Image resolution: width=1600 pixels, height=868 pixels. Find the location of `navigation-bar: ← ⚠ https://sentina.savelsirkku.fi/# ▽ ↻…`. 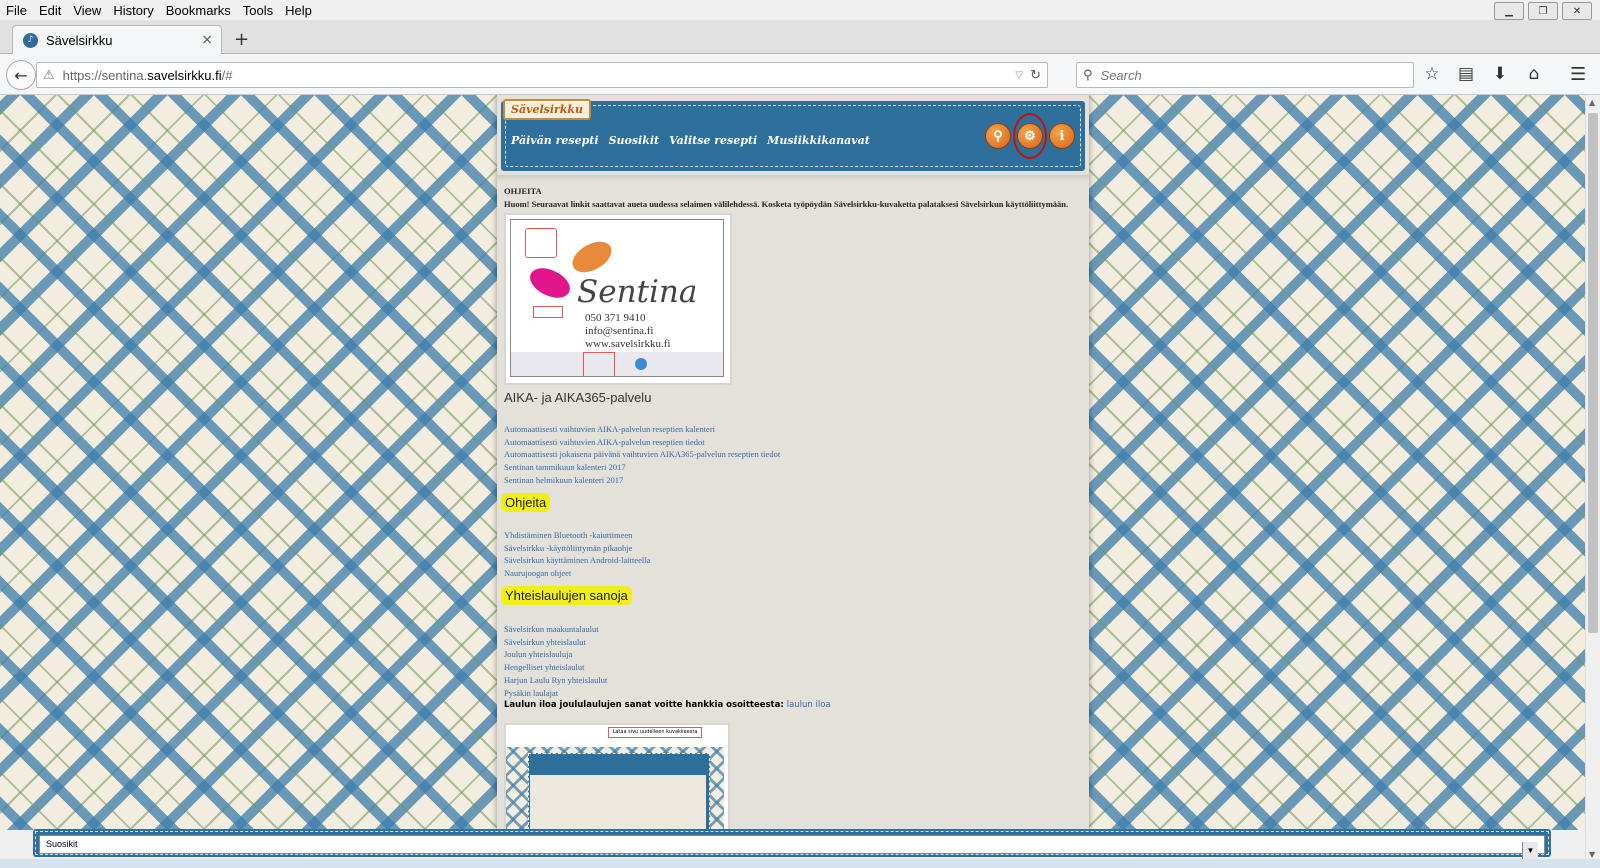

navigation-bar: ← ⚠ https://sentina.savelsirkku.fi/# ▽ ↻… is located at coordinates (800, 74).